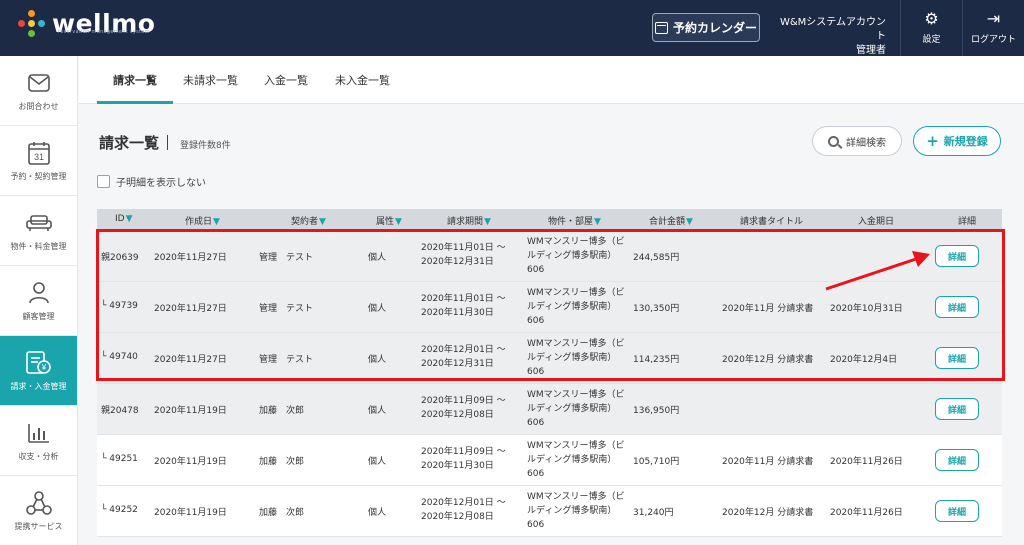 The image size is (1024, 545). What do you see at coordinates (119, 306) in the screenshot?
I see `cell-id: └ 49739` at bounding box center [119, 306].